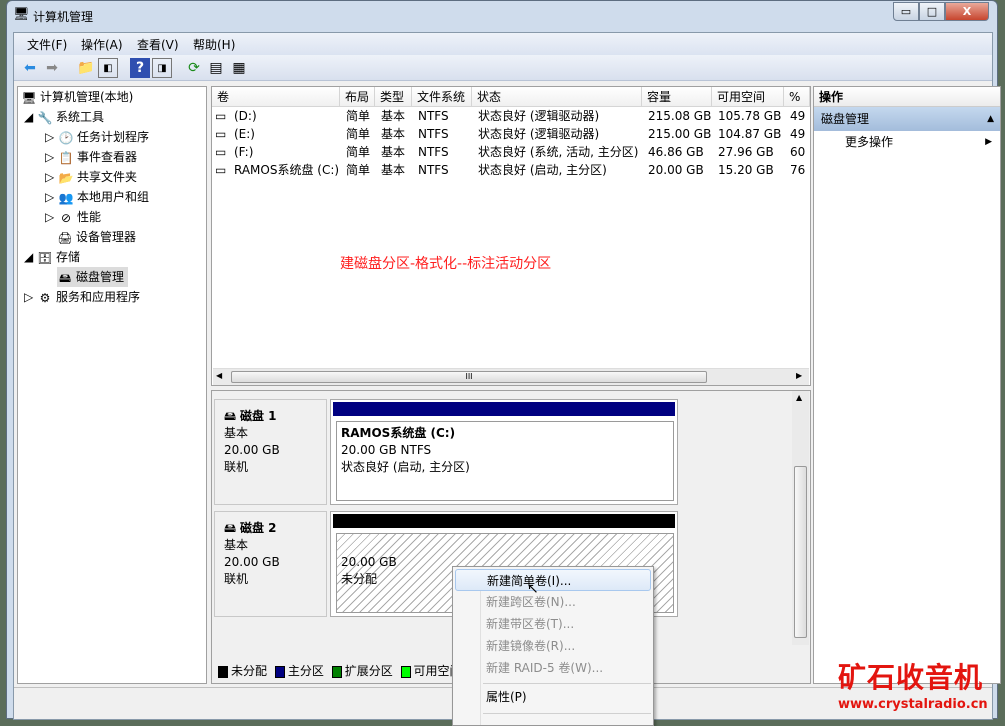  Describe the element at coordinates (73, 217) in the screenshot. I see `tree-item-performance: ▷ ⊘ 性能` at that location.